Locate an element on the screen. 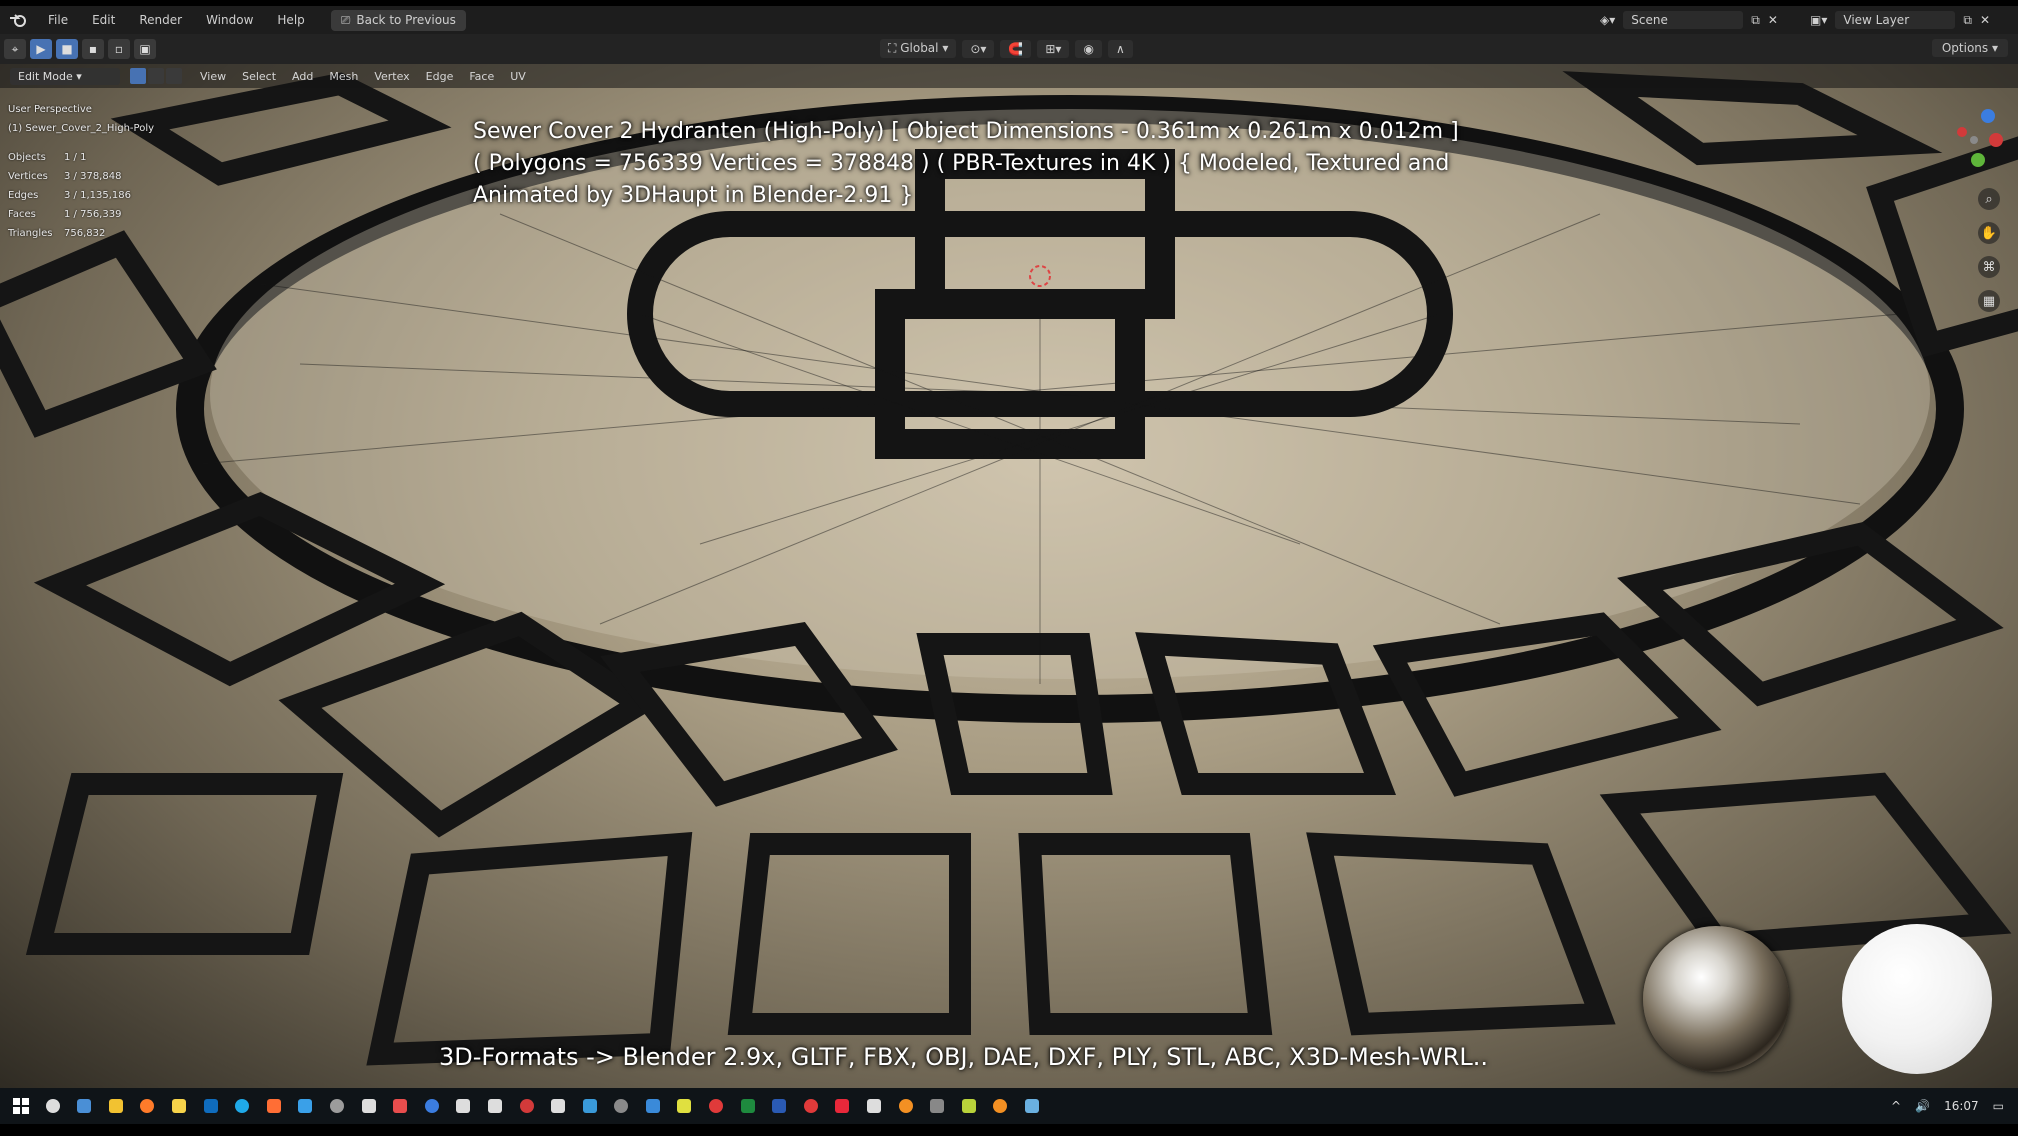 The image size is (2018, 1136). notepad-icon is located at coordinates (179, 1106).